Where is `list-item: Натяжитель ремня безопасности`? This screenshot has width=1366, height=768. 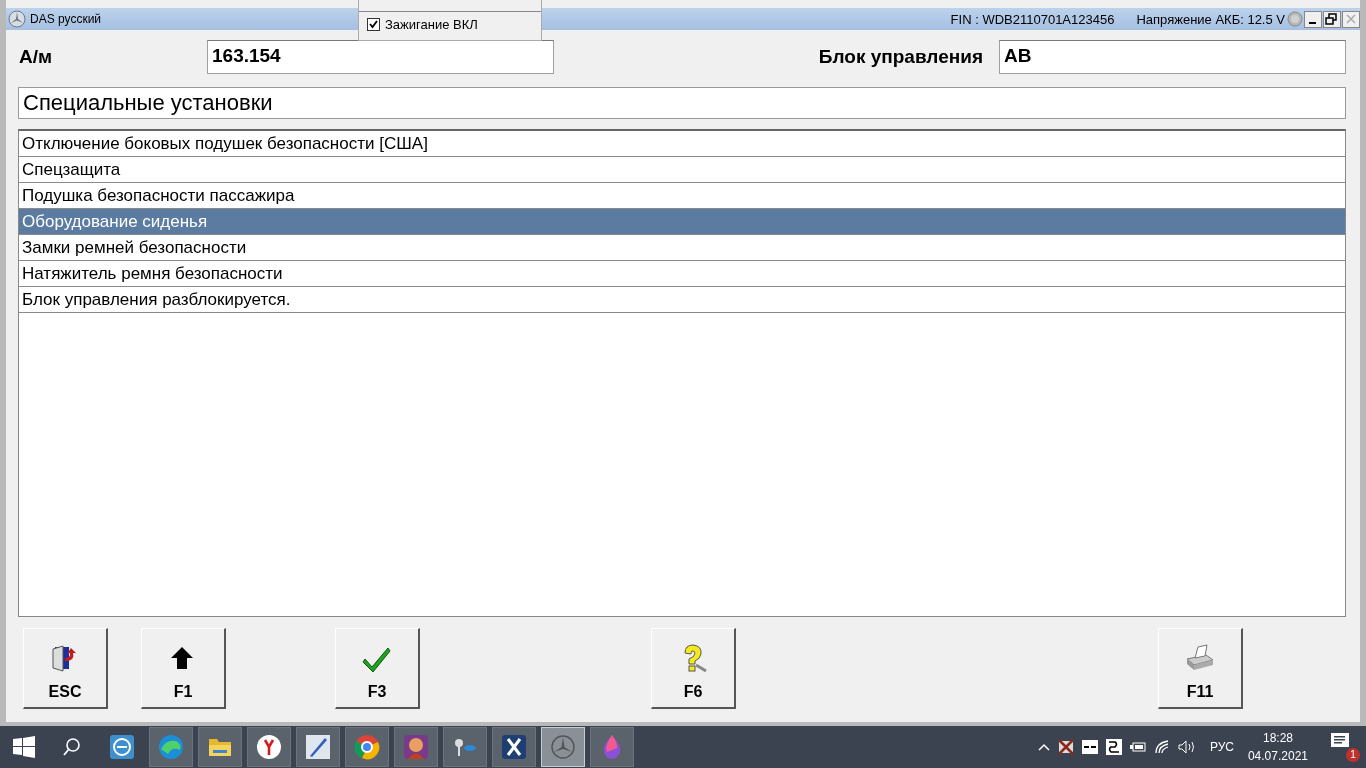
list-item: Натяжитель ремня безопасности is located at coordinates (682, 274).